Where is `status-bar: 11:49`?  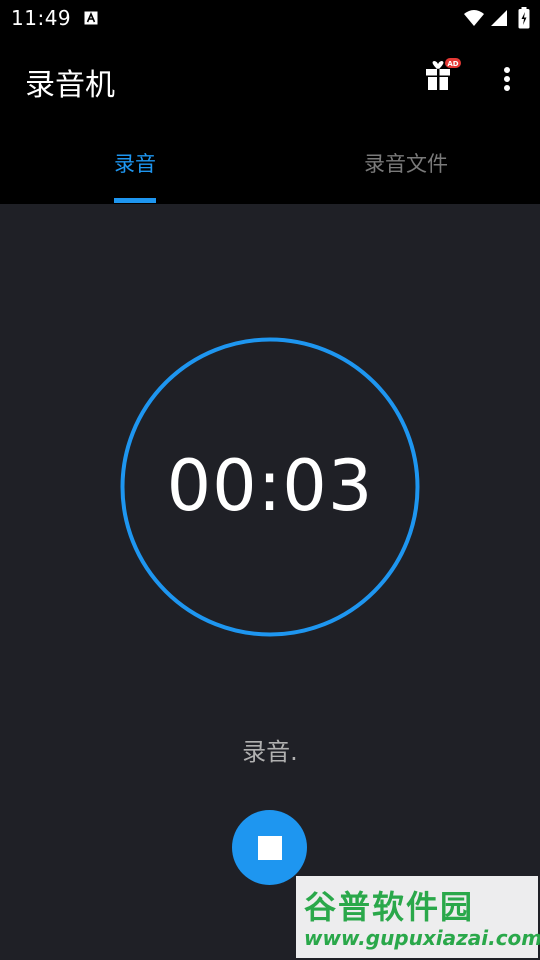
status-bar: 11:49 is located at coordinates (270, 18).